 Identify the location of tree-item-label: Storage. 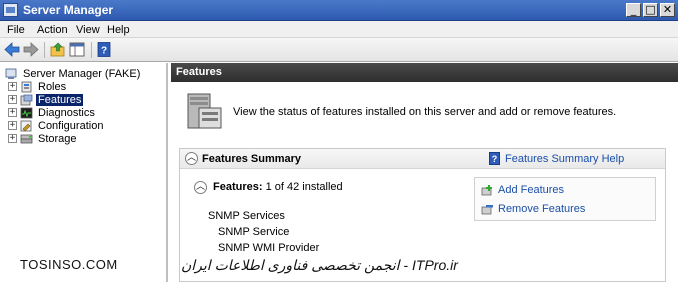
(57, 138).